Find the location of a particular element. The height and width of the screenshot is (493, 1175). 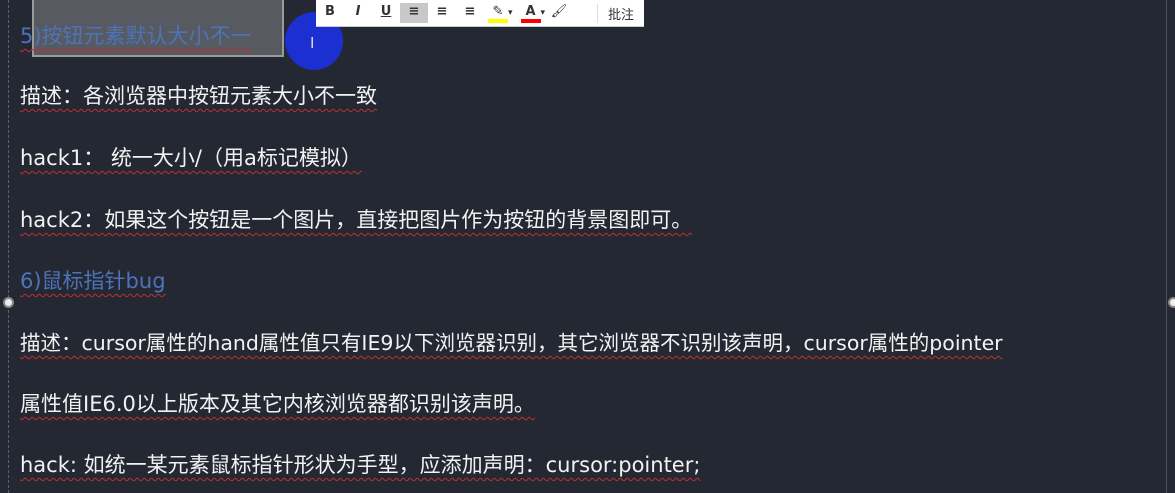

heading-6: 6)鼠标指针bug is located at coordinates (93, 280).